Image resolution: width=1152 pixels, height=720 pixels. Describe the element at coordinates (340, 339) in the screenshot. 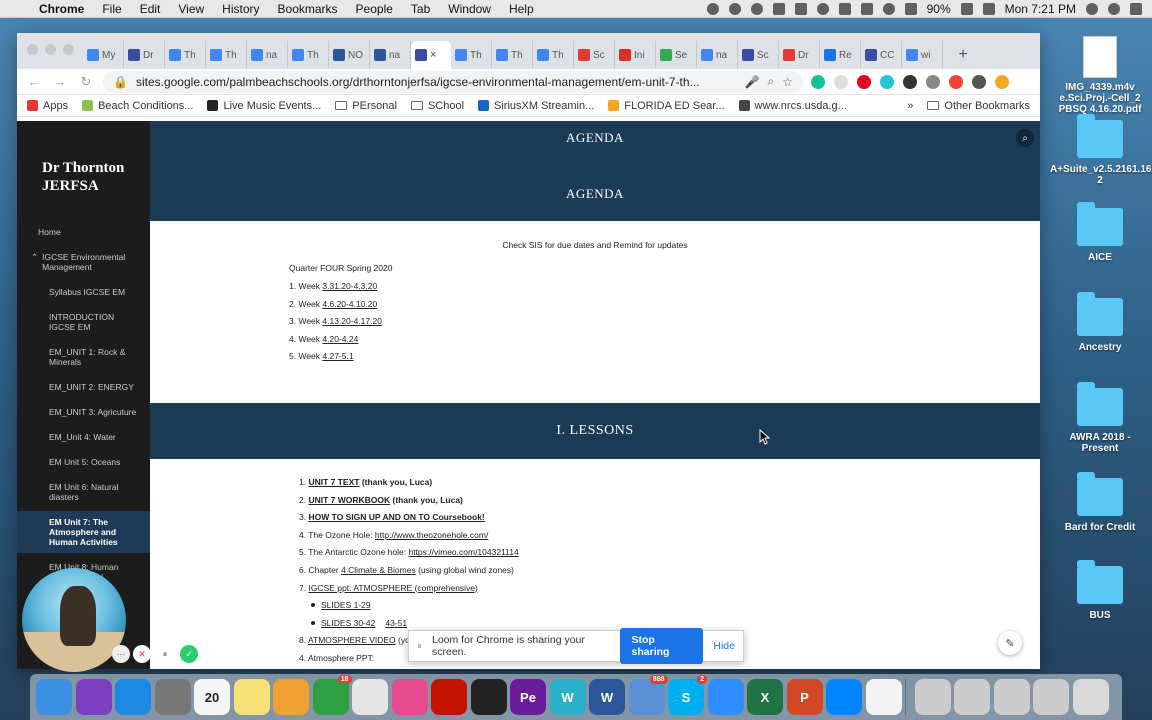

I see `week-link: 4.20-4.24` at that location.